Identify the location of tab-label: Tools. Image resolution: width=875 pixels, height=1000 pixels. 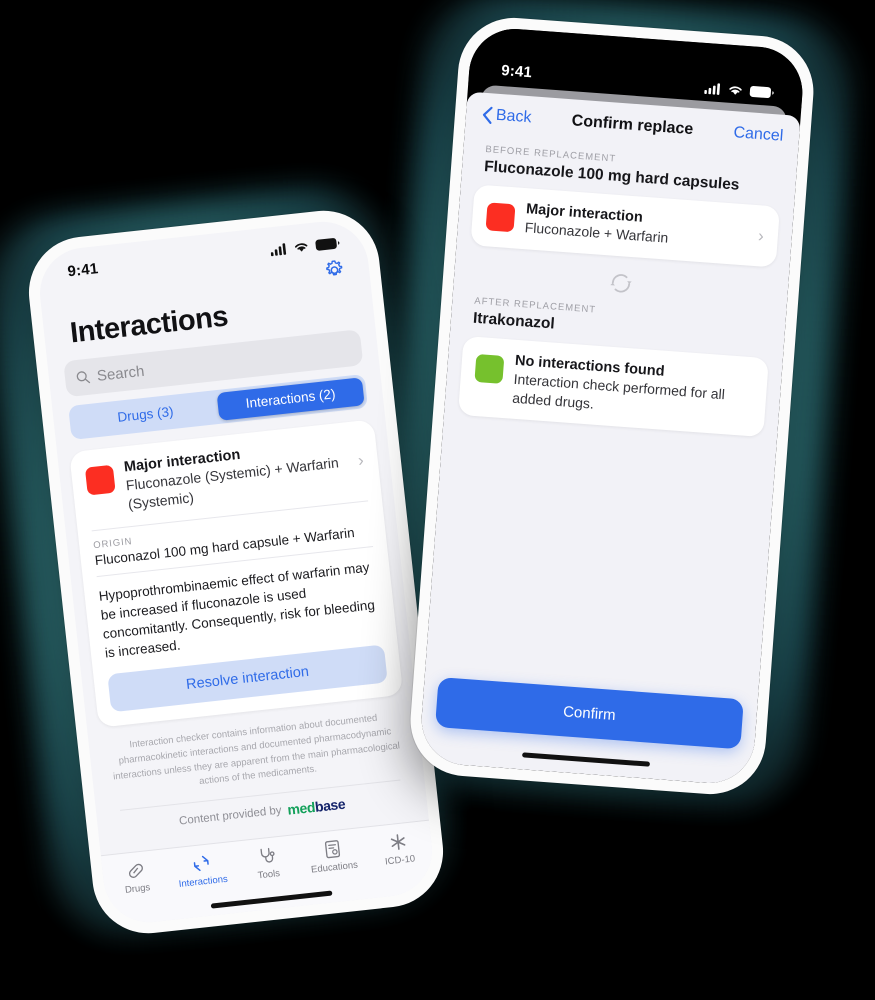
(269, 875).